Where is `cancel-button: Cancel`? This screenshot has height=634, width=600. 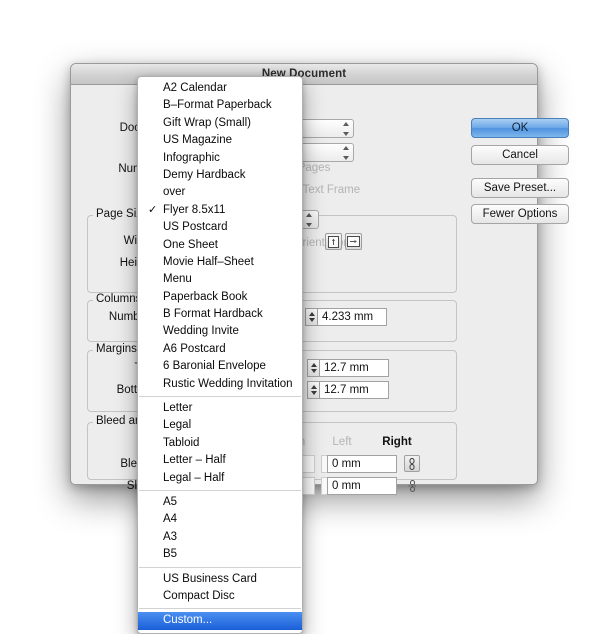
cancel-button: Cancel is located at coordinates (520, 155).